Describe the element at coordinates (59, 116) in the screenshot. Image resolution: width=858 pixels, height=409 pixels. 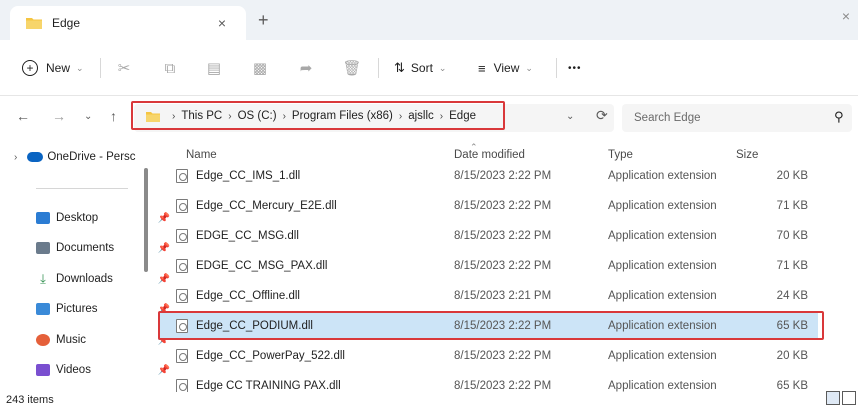
I see `forward-arrow-icon: →` at that location.